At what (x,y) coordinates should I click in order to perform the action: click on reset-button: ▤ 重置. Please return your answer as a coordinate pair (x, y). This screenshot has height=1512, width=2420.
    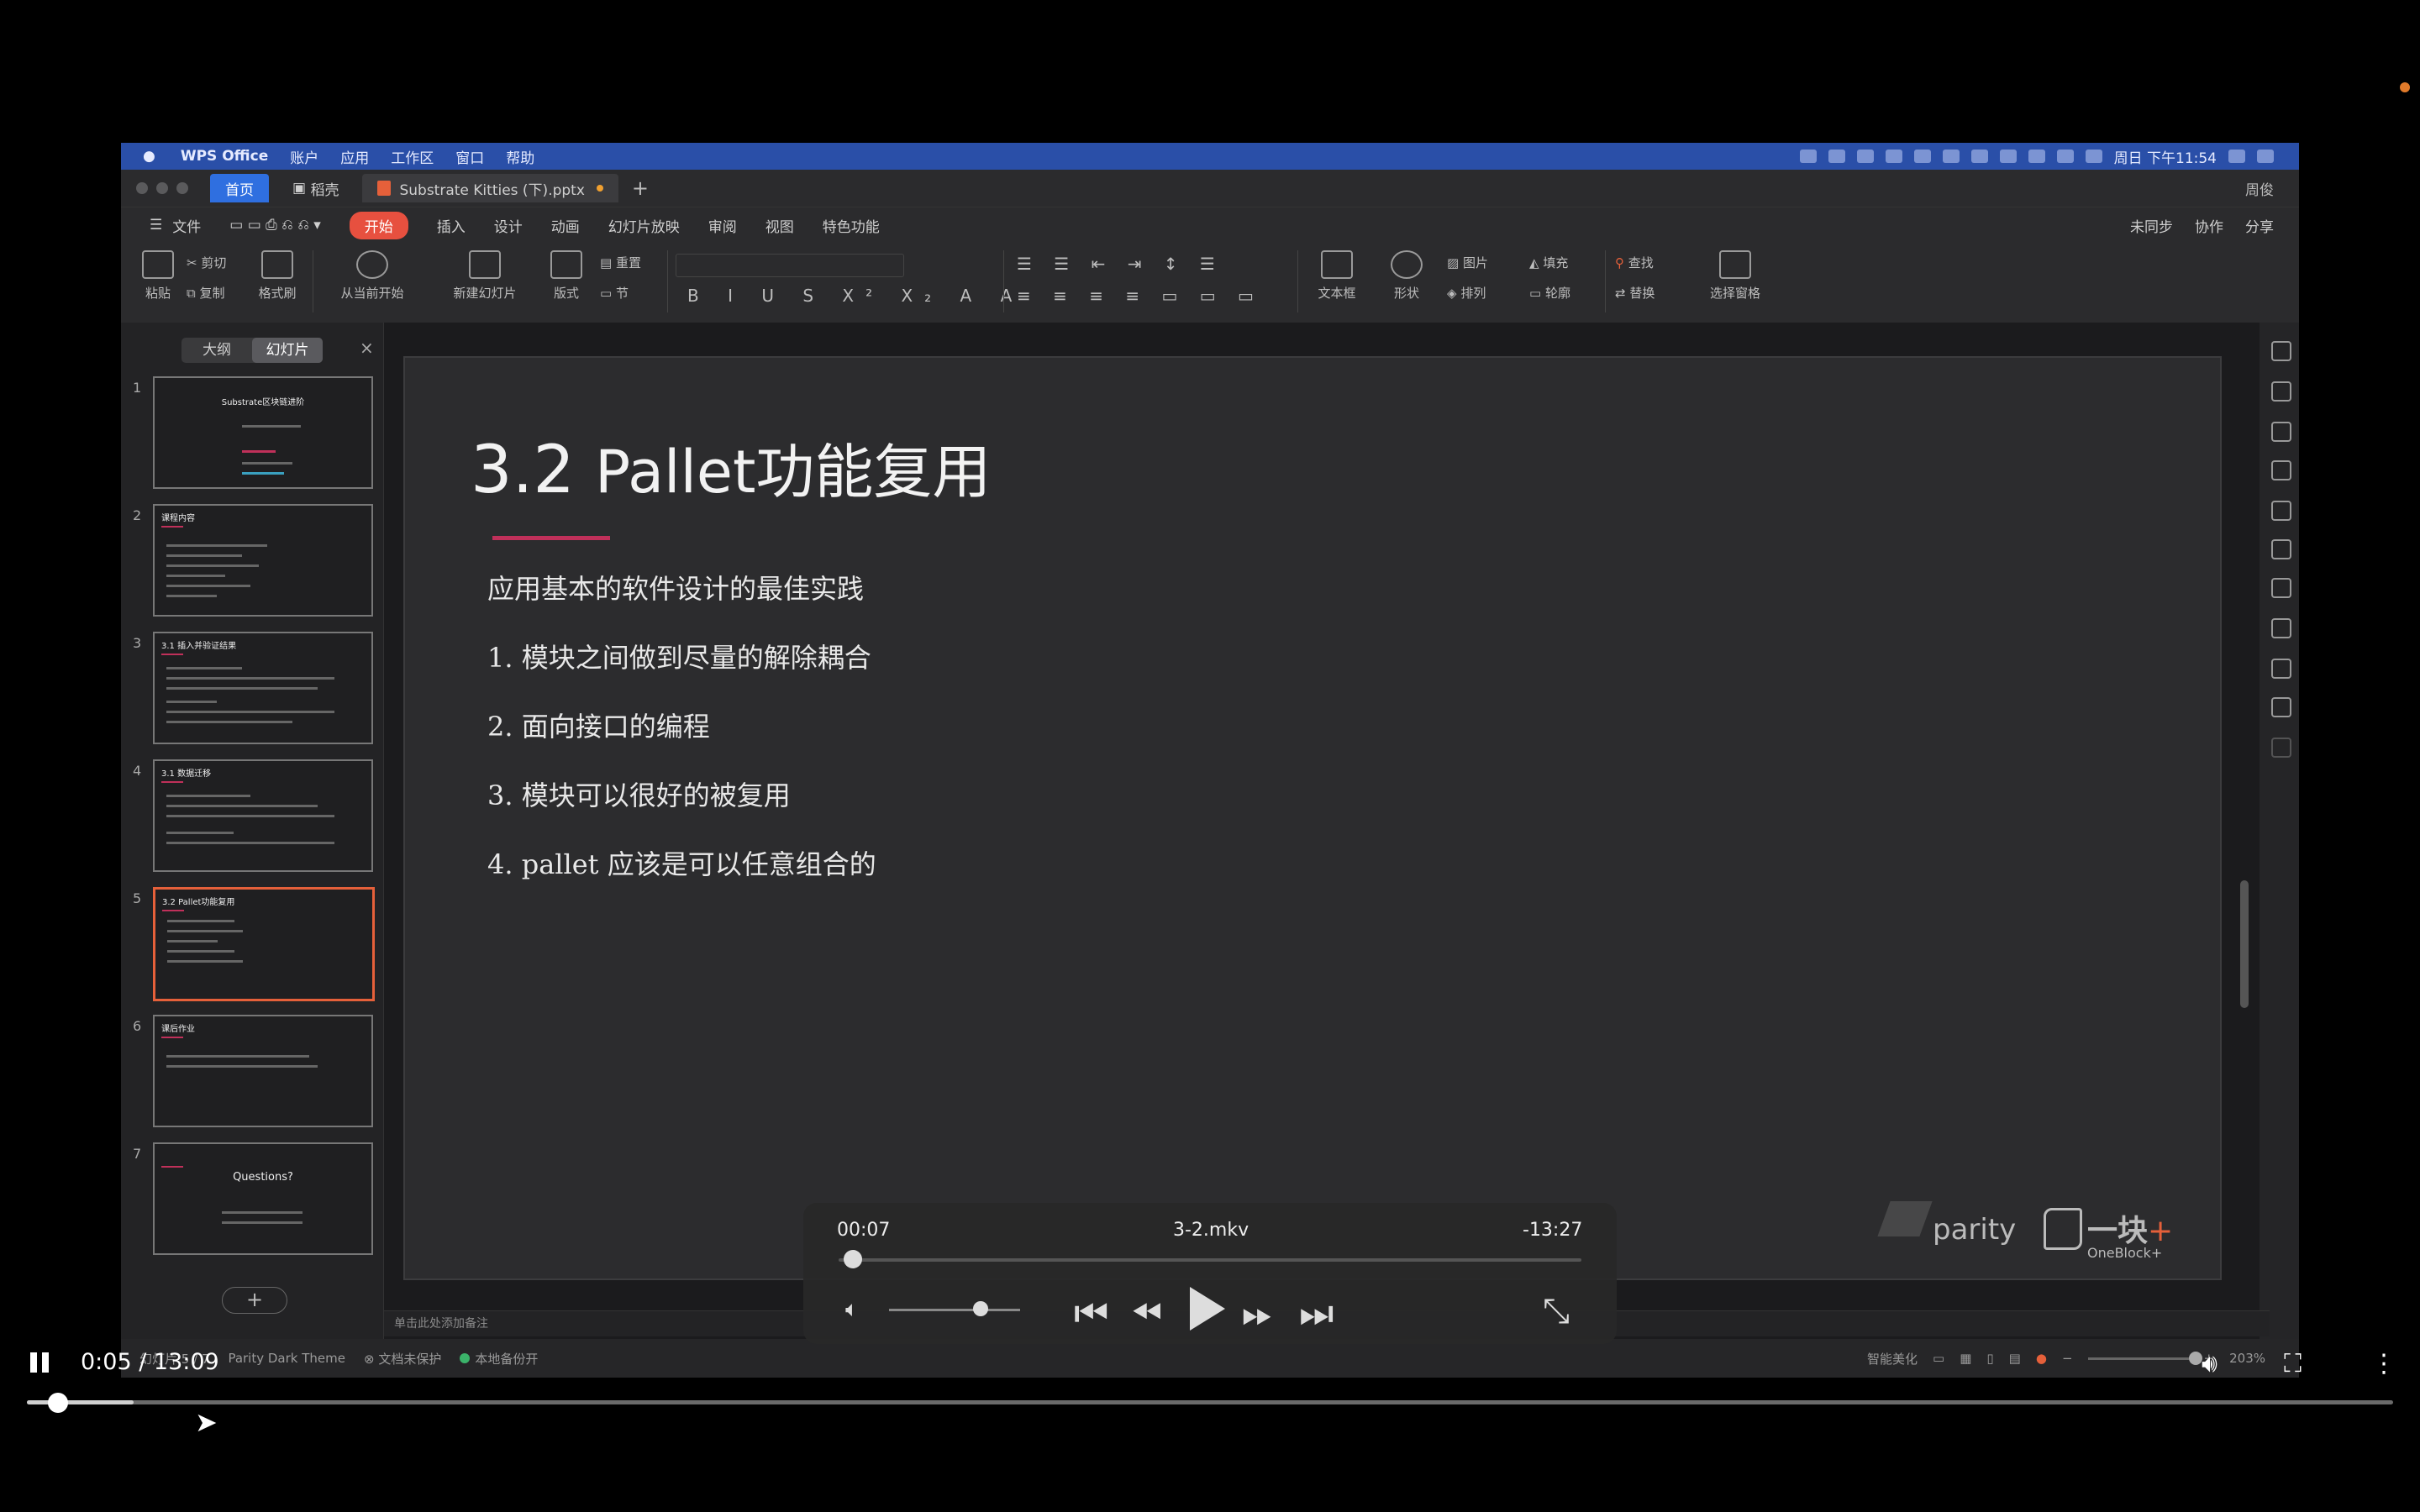
    Looking at the image, I should click on (620, 262).